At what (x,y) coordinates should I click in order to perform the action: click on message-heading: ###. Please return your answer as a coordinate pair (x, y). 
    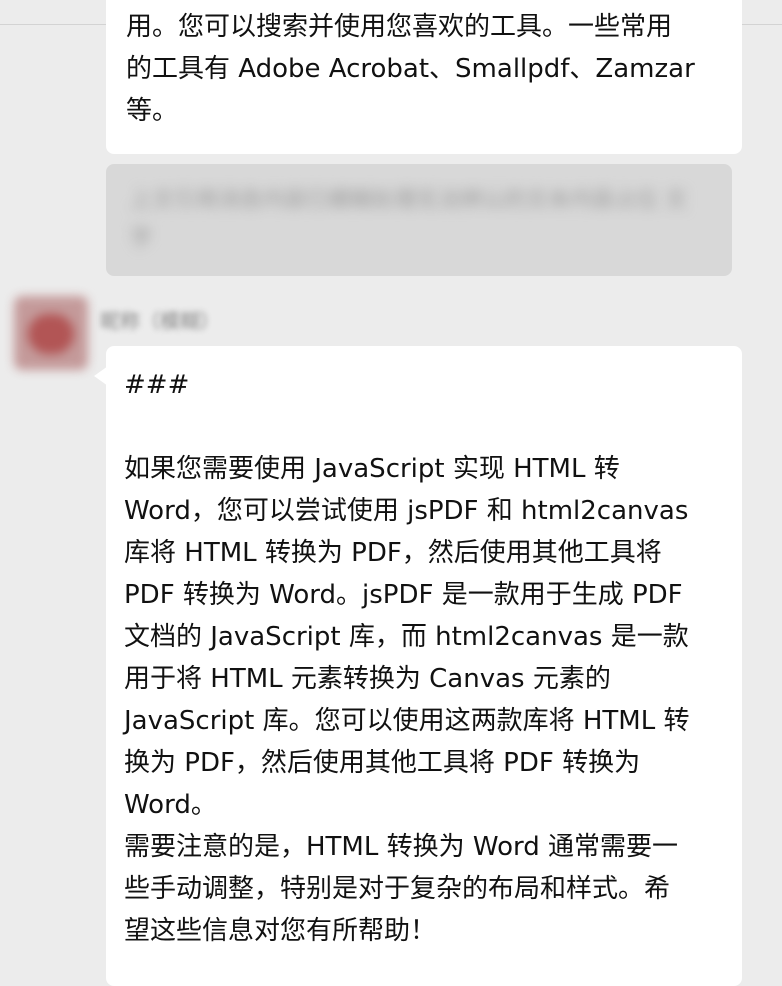
    Looking at the image, I should click on (157, 385).